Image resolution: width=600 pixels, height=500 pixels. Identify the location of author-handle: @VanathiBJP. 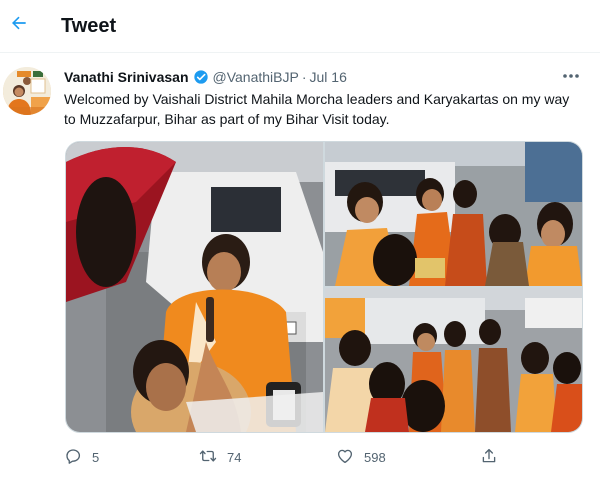
(256, 77).